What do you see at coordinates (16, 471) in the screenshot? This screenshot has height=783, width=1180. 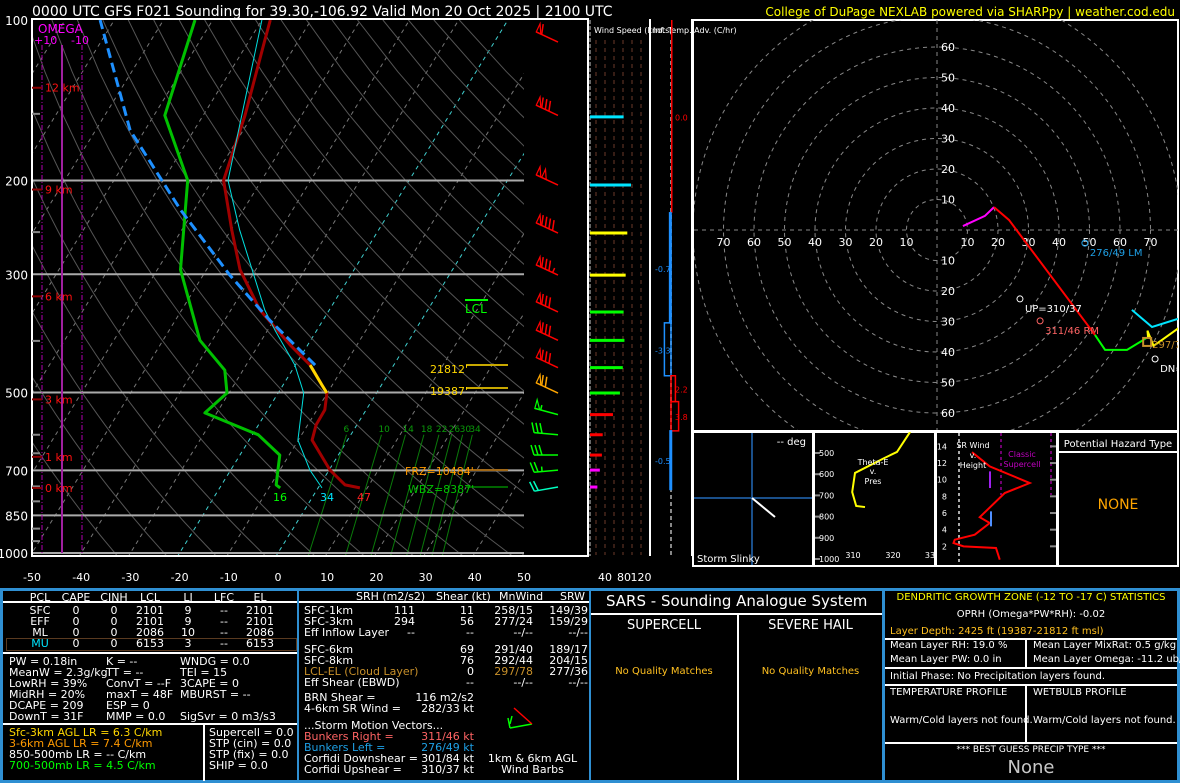 I see `pressure-tick-label: 700` at bounding box center [16, 471].